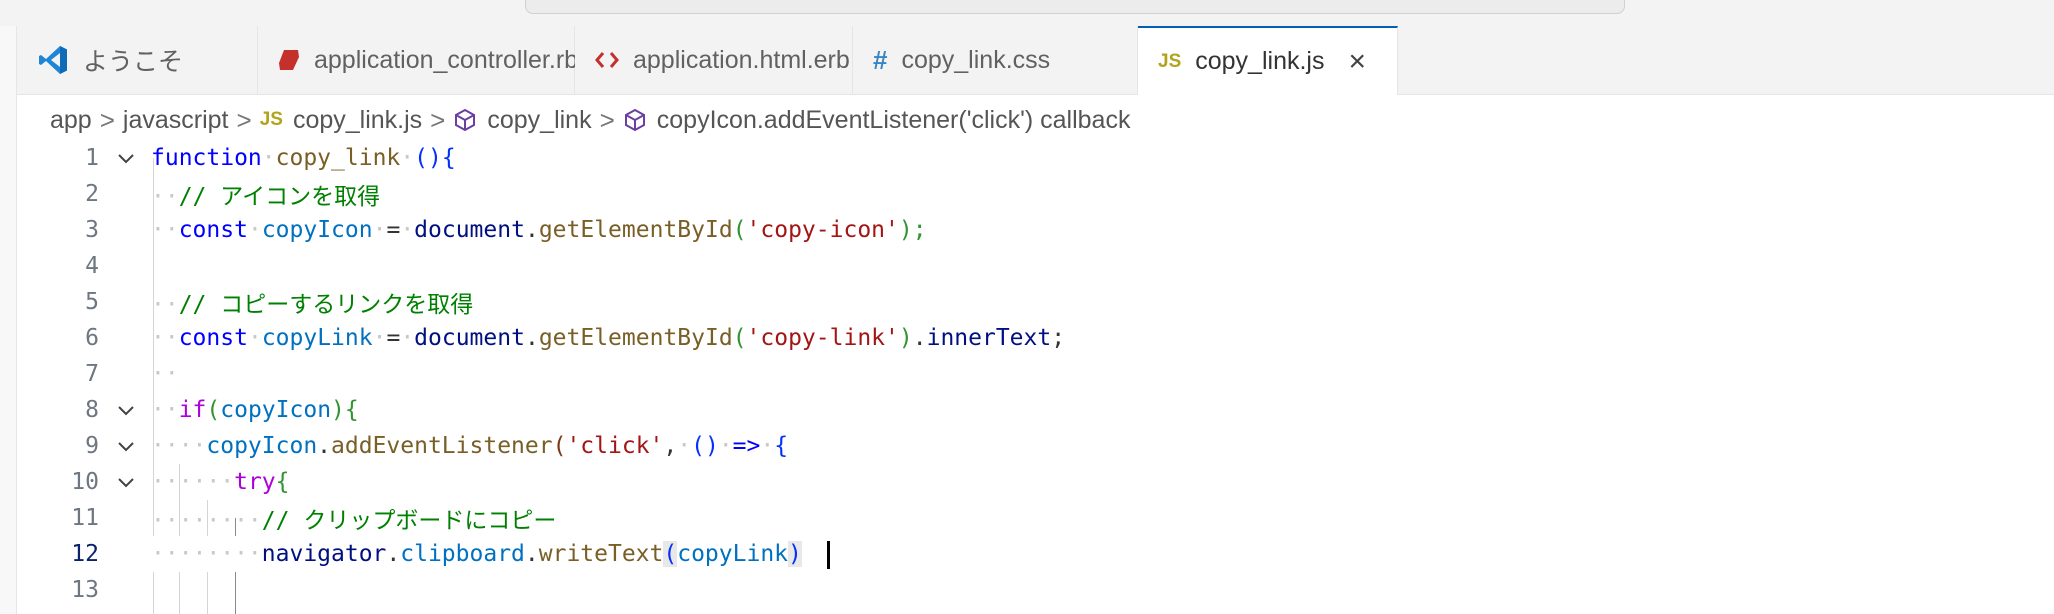 This screenshot has width=2054, height=614. I want to click on line-number: 6, so click(92, 338).